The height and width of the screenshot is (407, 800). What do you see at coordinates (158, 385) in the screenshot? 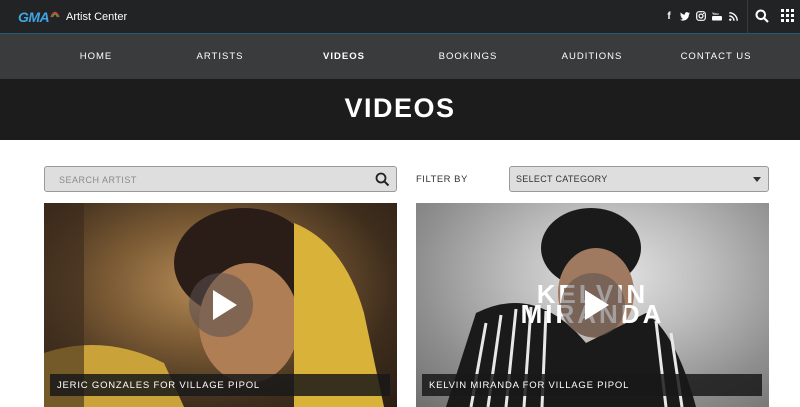
I see `video-title: JERIC GONZALES FOR VILLAGE PIPOL` at bounding box center [158, 385].